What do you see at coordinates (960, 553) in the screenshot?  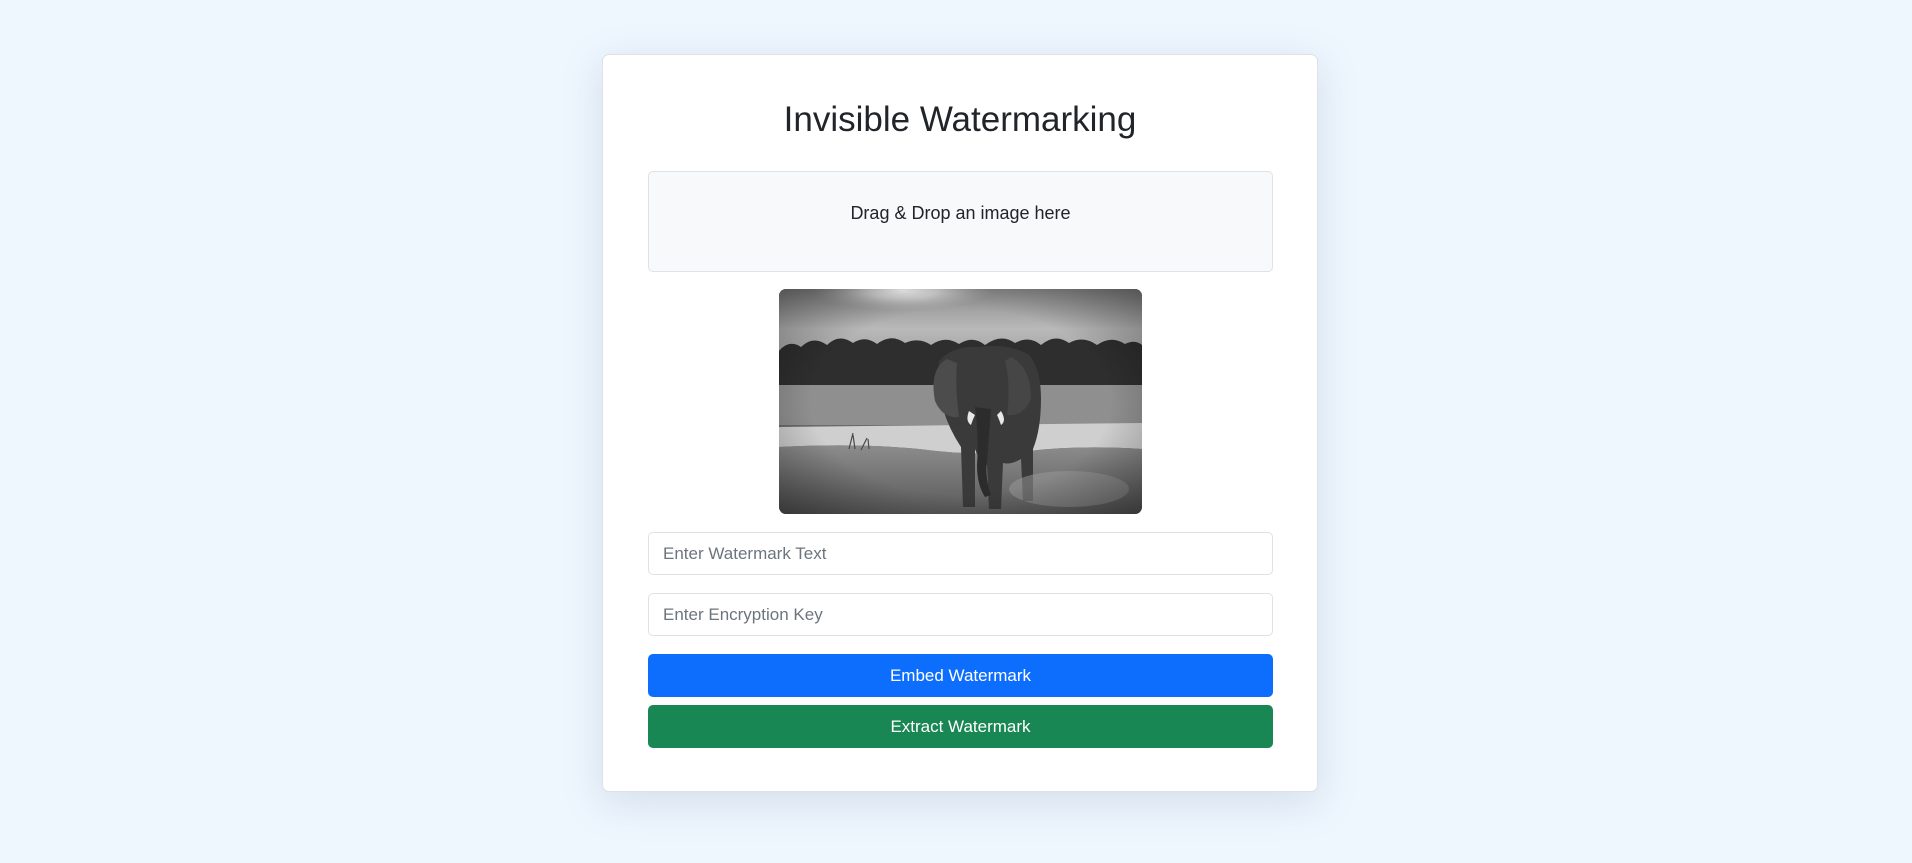 I see `watermark-text-input` at bounding box center [960, 553].